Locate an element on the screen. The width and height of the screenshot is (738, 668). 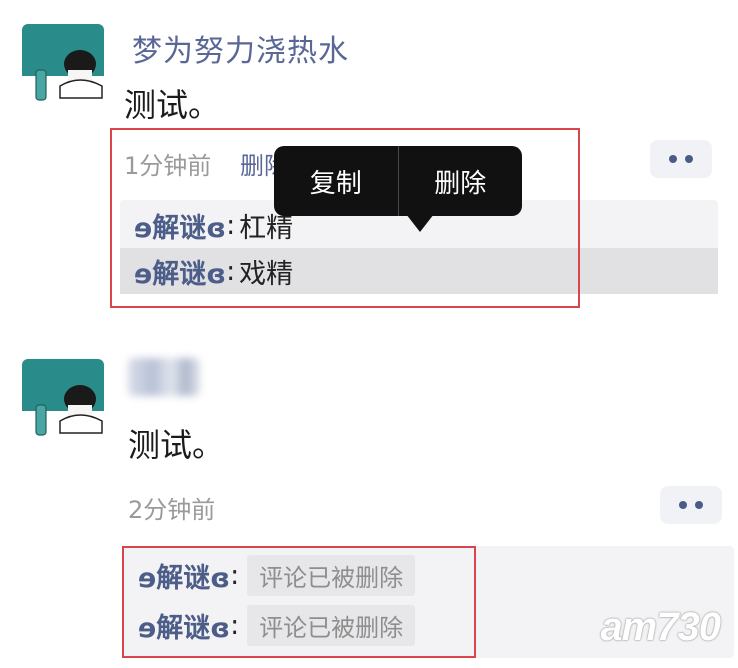
highlight-box is located at coordinates (299, 602).